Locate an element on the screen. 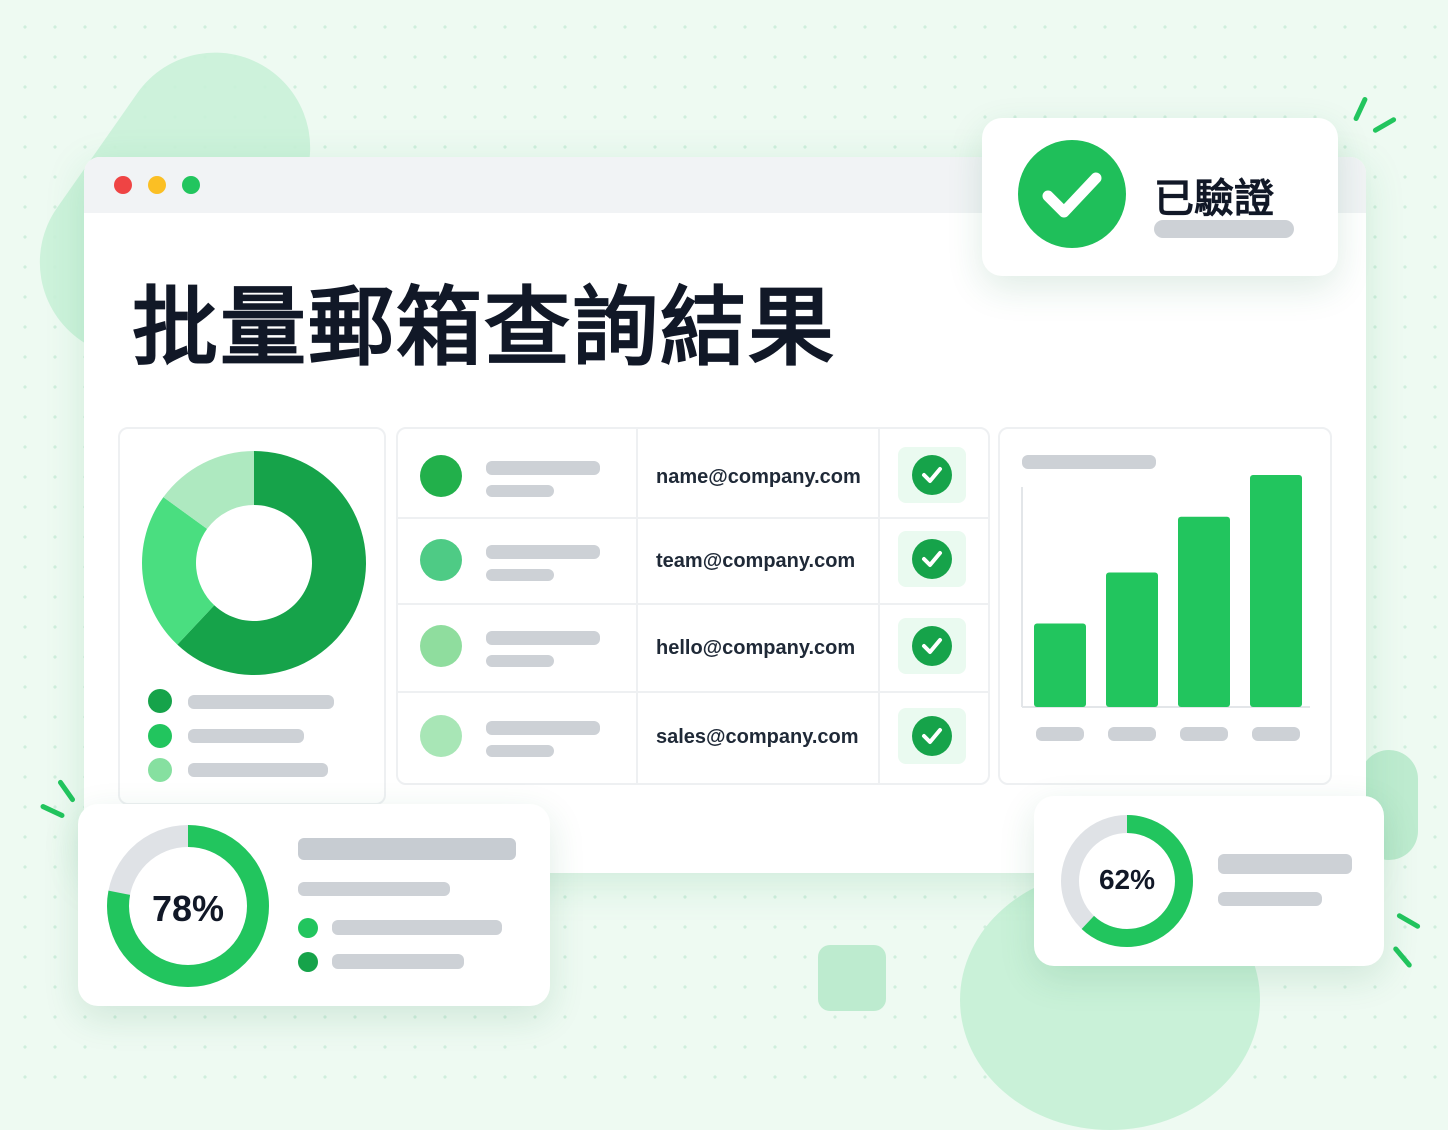  badge-subtitle-placeholder is located at coordinates (1224, 229).